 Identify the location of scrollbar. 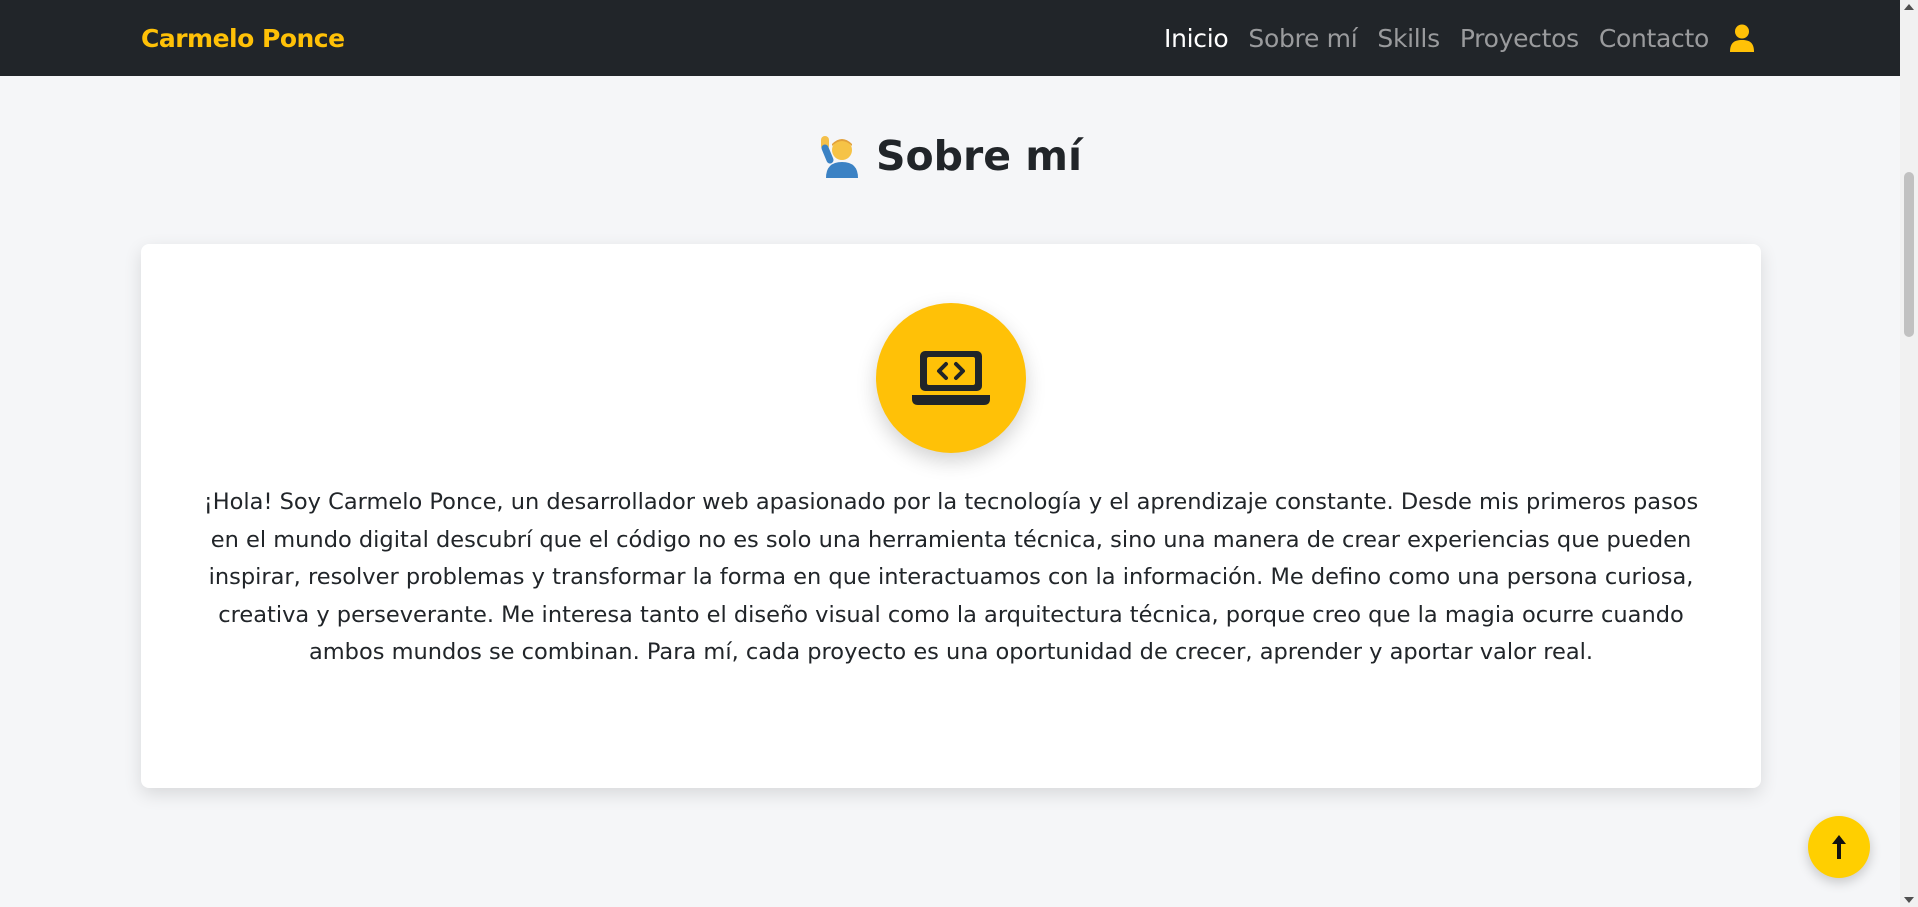
(1909, 453).